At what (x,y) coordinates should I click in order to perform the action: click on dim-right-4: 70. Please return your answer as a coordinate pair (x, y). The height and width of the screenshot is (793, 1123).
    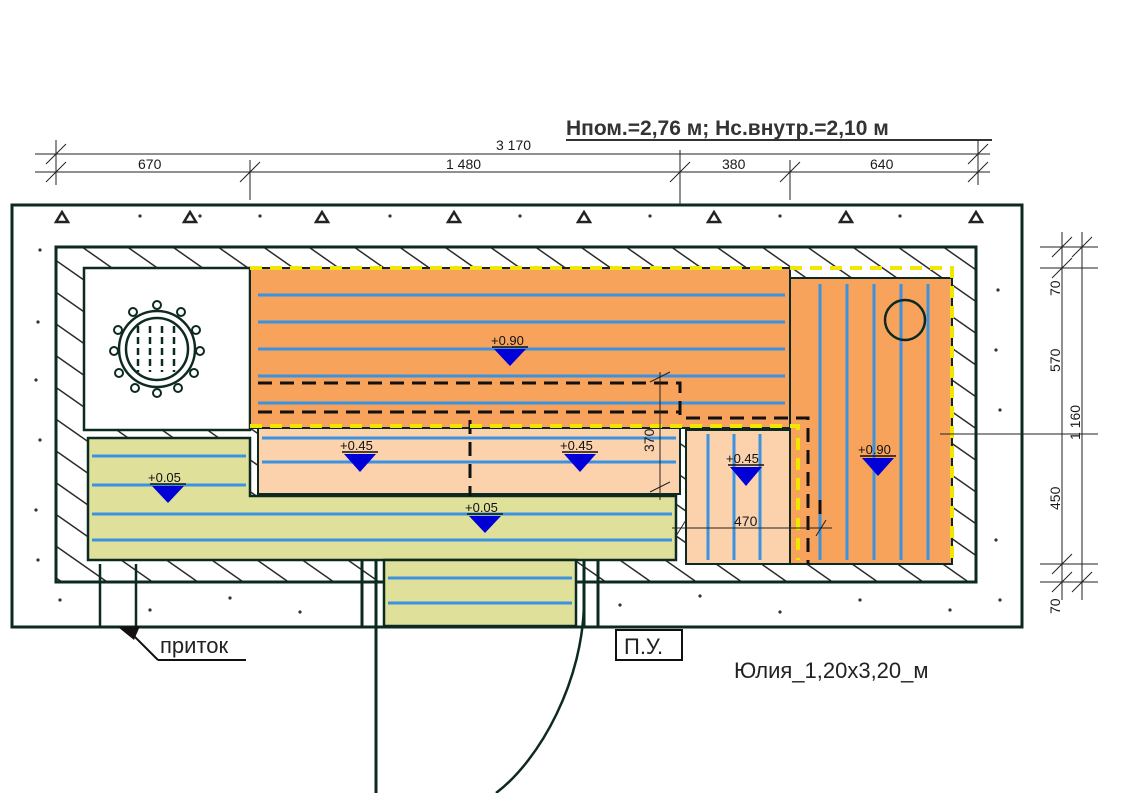
    Looking at the image, I should click on (1055, 606).